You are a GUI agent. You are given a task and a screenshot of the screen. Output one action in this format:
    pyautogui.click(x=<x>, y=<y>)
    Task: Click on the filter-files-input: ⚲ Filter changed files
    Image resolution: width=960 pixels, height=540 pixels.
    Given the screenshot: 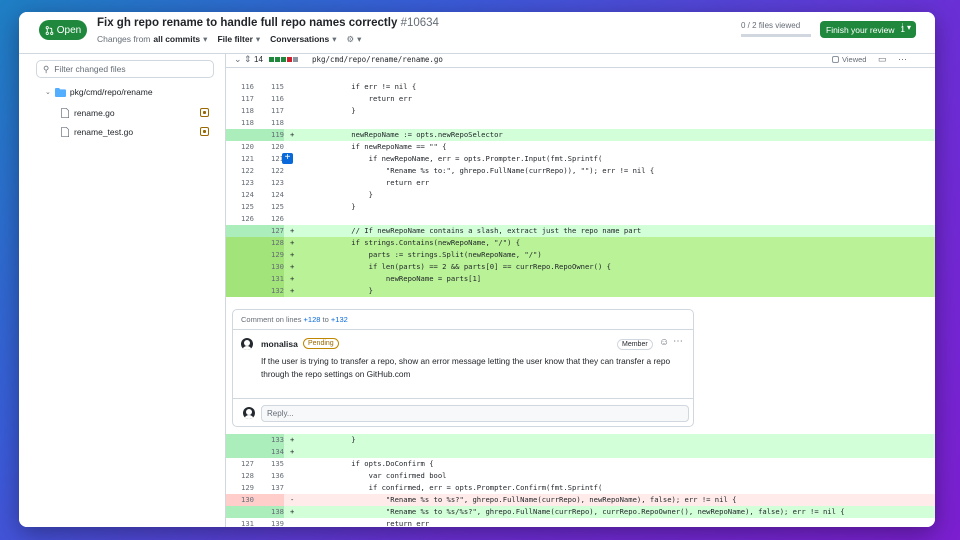 What is the action you would take?
    pyautogui.click(x=125, y=69)
    